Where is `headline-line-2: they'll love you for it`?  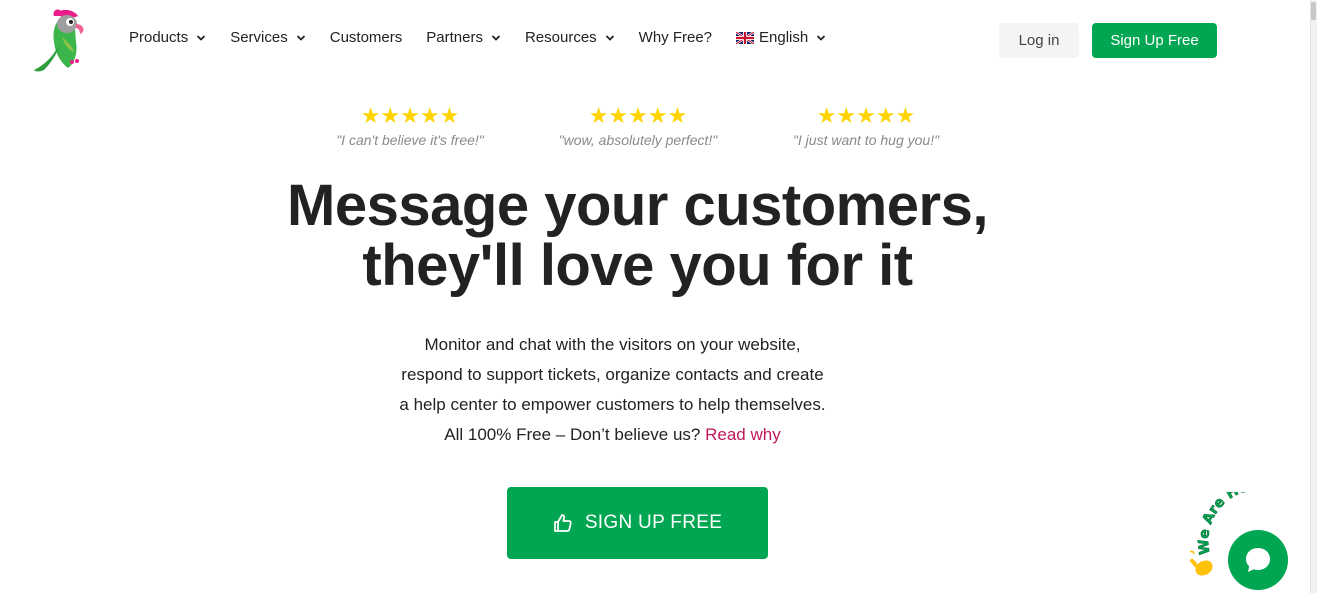 headline-line-2: they'll love you for it is located at coordinates (637, 265).